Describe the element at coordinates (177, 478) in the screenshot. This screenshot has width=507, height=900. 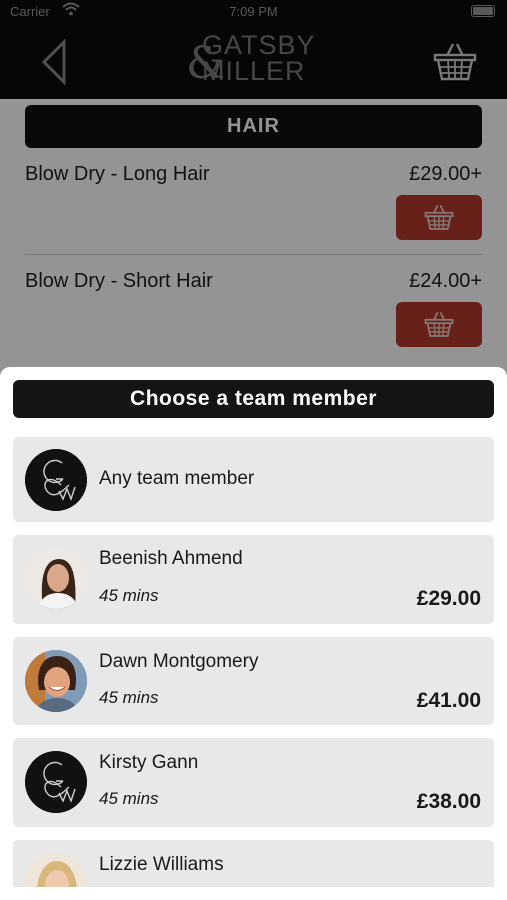
I see `team-member-name: Any team member` at that location.